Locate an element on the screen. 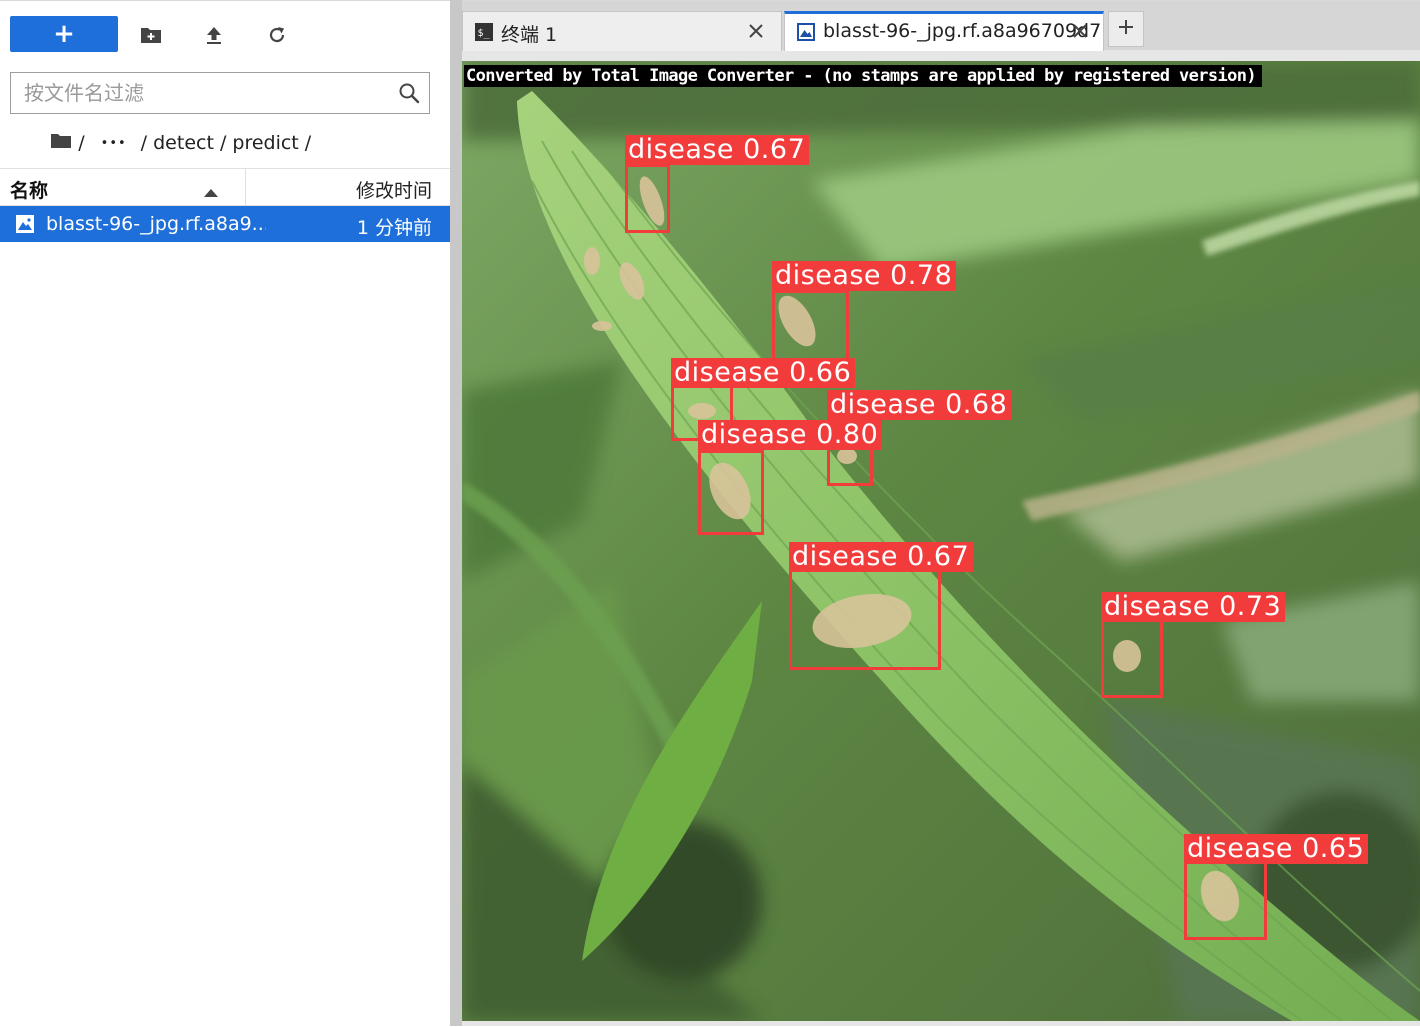 Image resolution: width=1420 pixels, height=1027 pixels. filter-box is located at coordinates (220, 93).